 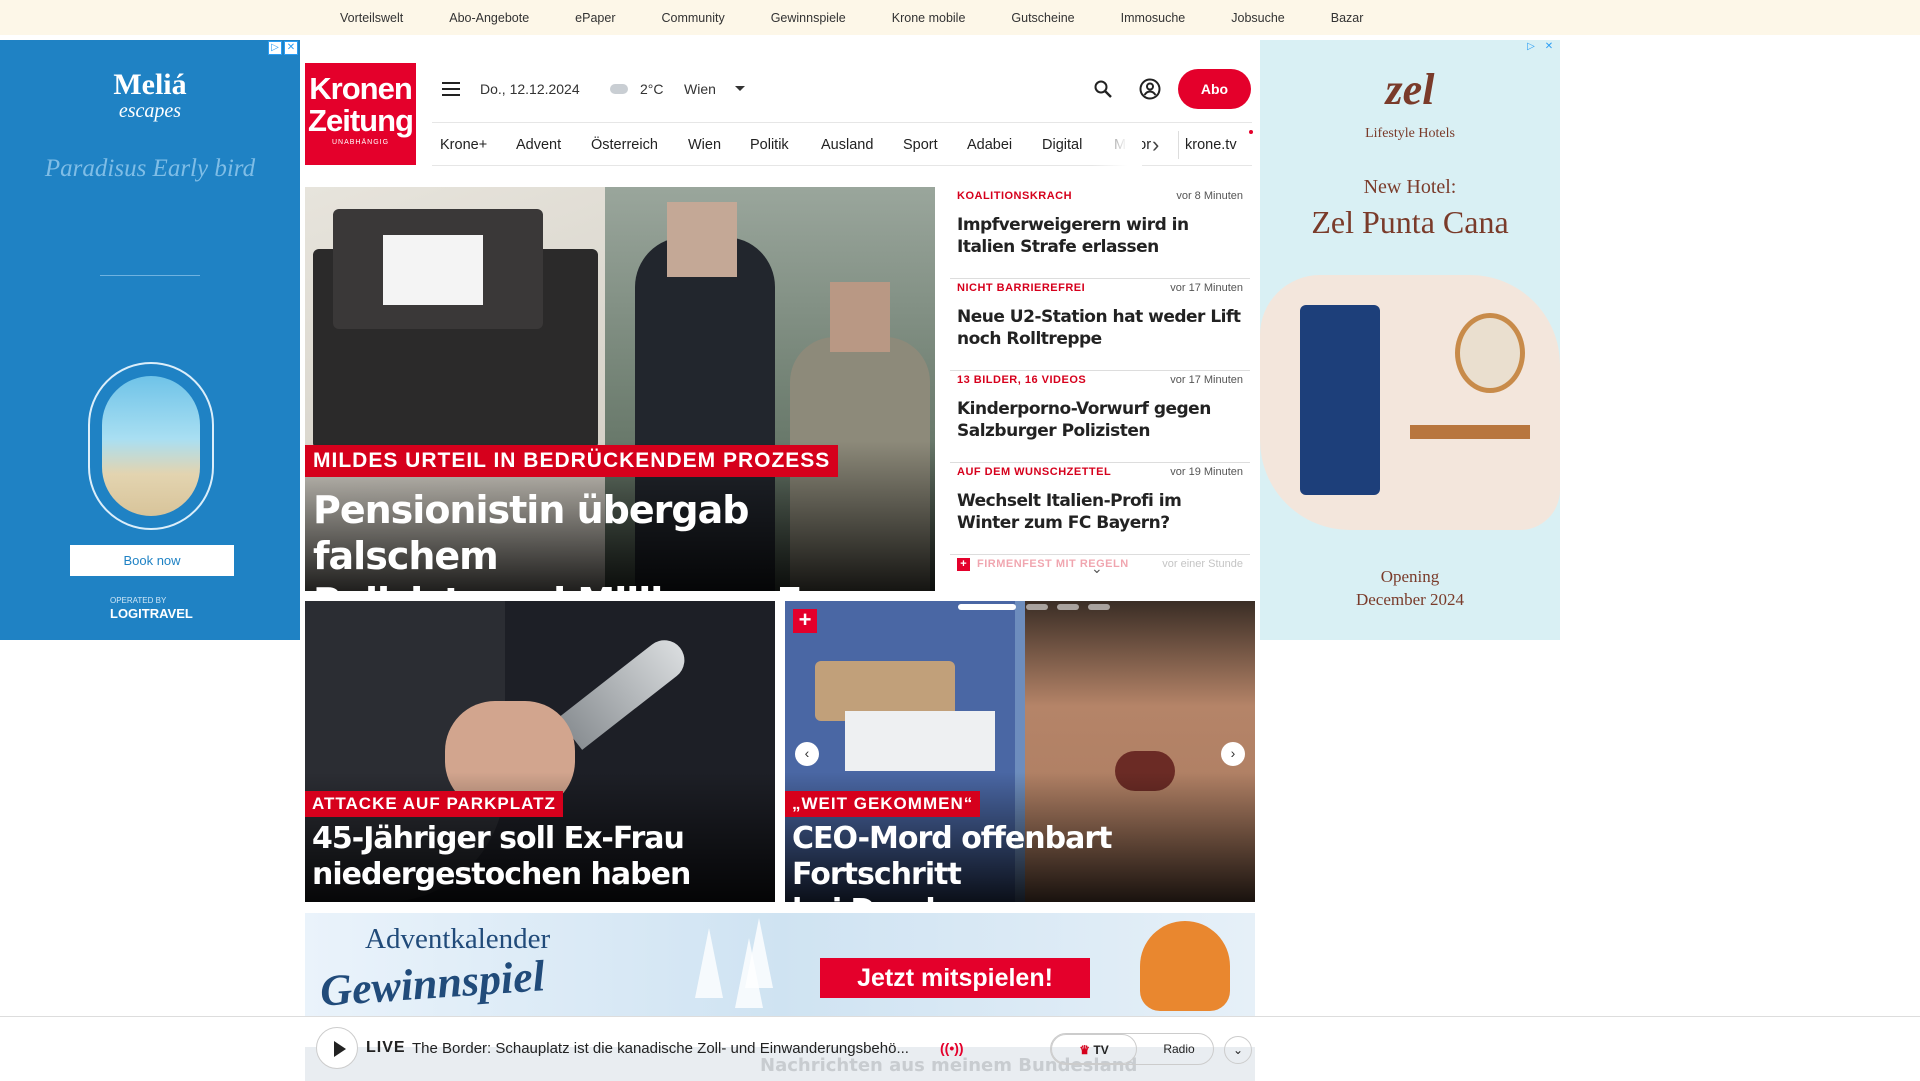 I want to click on right-ad-new-hotel: New Hotel:, so click(x=1410, y=187).